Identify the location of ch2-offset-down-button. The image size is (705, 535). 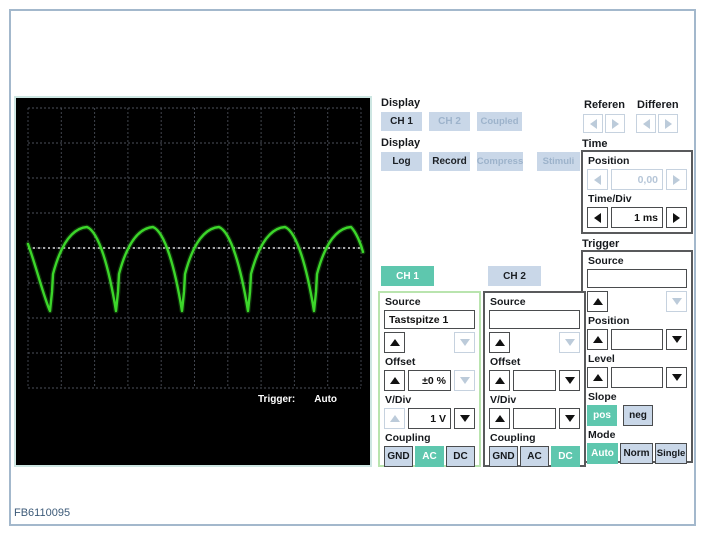
(569, 380).